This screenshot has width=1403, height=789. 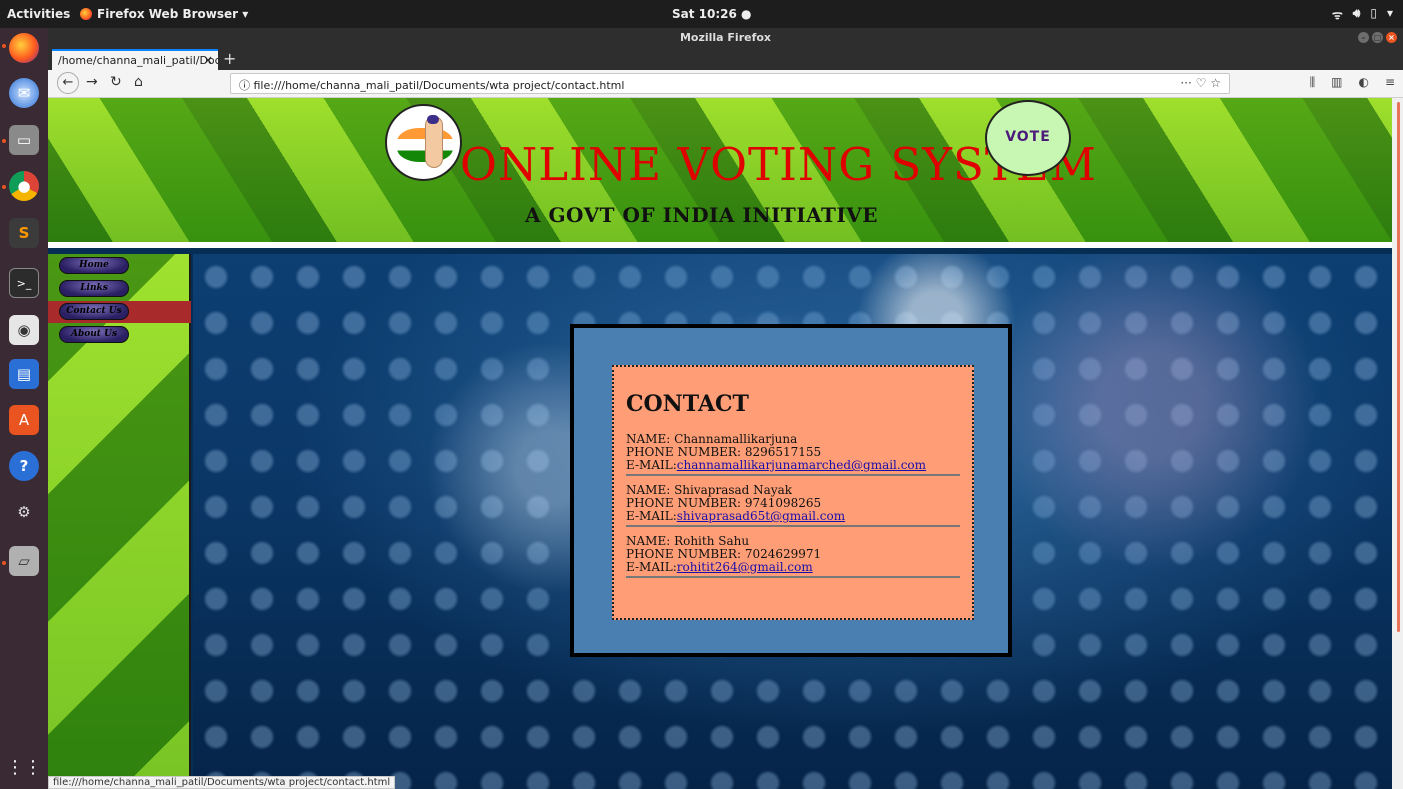 I want to click on sidebar-item-contact: Contact Us, so click(x=119, y=312).